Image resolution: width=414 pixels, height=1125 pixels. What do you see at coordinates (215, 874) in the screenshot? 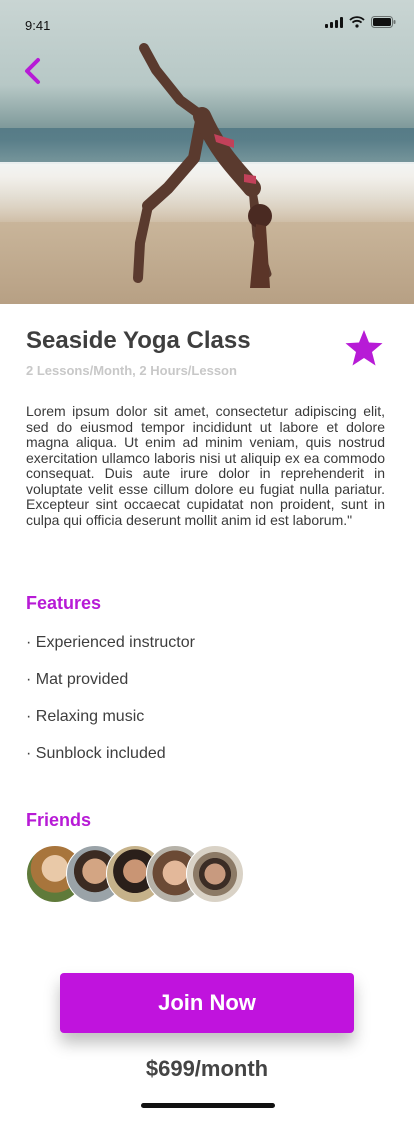
I see `avatar` at bounding box center [215, 874].